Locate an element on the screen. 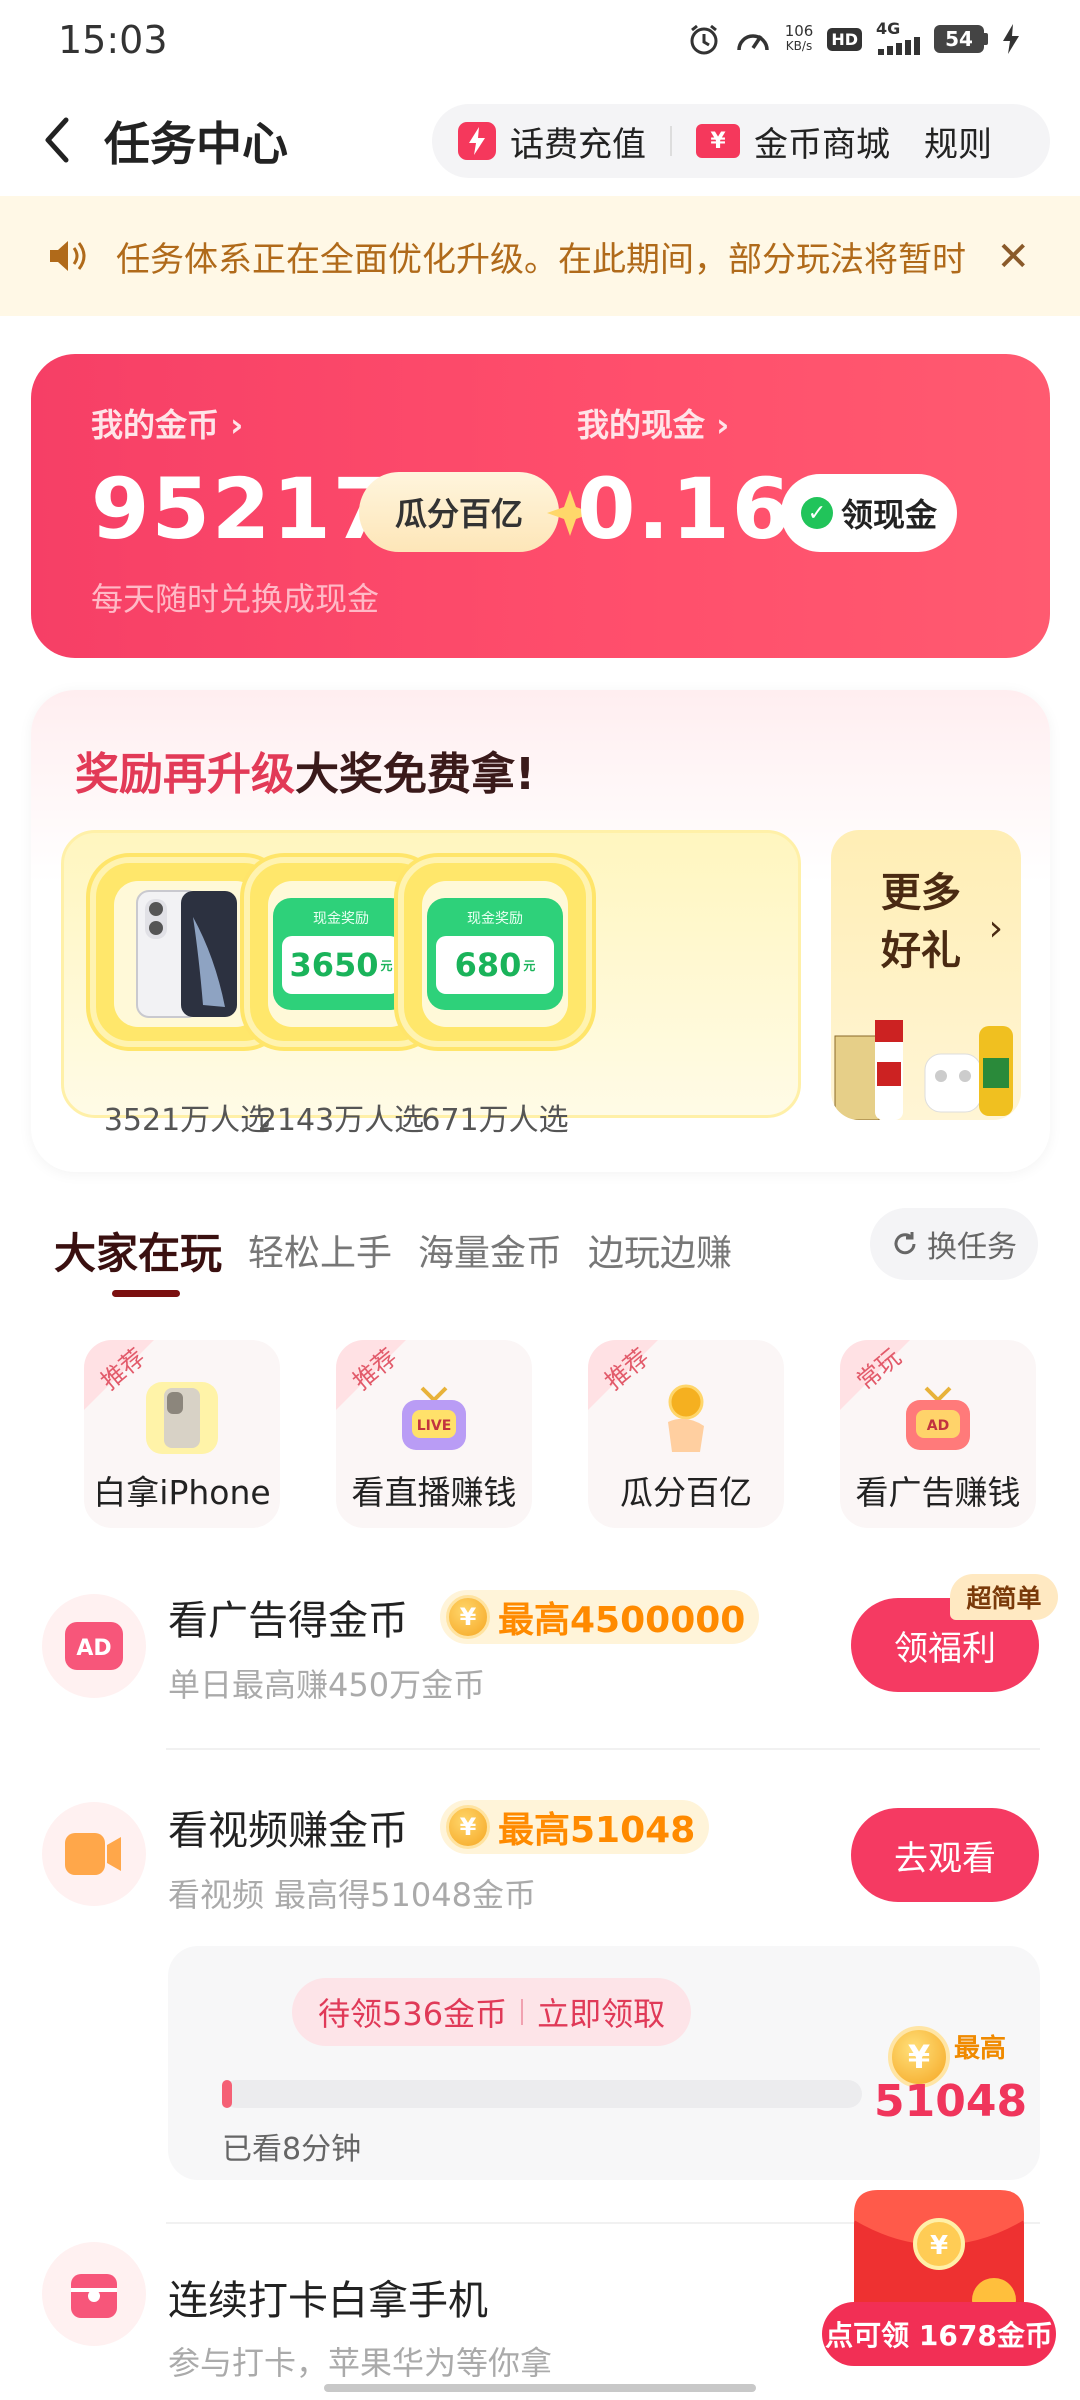 The image size is (1080, 2400). tab-popular: 大家在玩 is located at coordinates (138, 1250).